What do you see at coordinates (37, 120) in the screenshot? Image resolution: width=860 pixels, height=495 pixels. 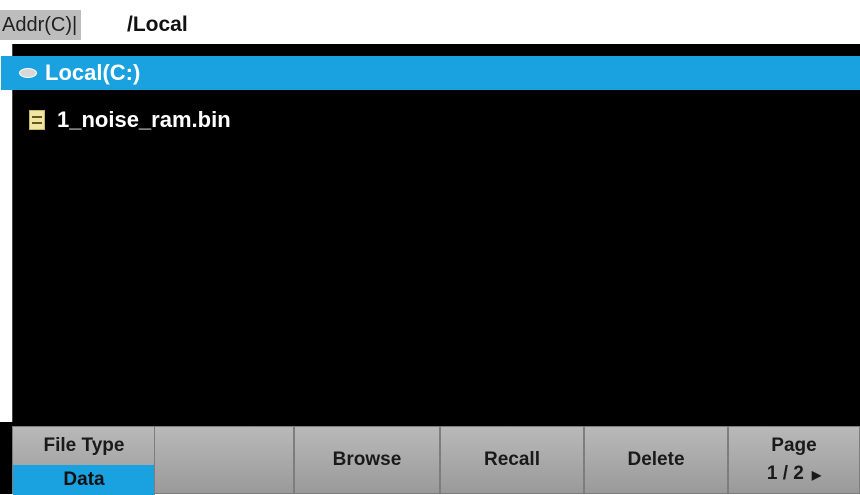 I see `file-icon` at bounding box center [37, 120].